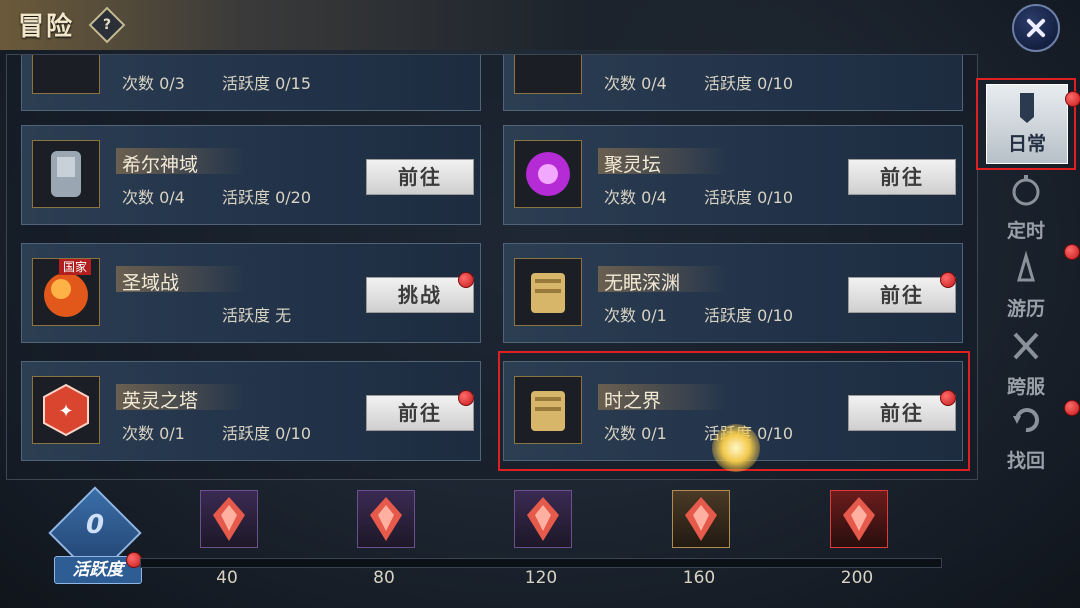 The width and height of the screenshot is (1080, 608). I want to click on activity-name: 圣域战, so click(151, 283).